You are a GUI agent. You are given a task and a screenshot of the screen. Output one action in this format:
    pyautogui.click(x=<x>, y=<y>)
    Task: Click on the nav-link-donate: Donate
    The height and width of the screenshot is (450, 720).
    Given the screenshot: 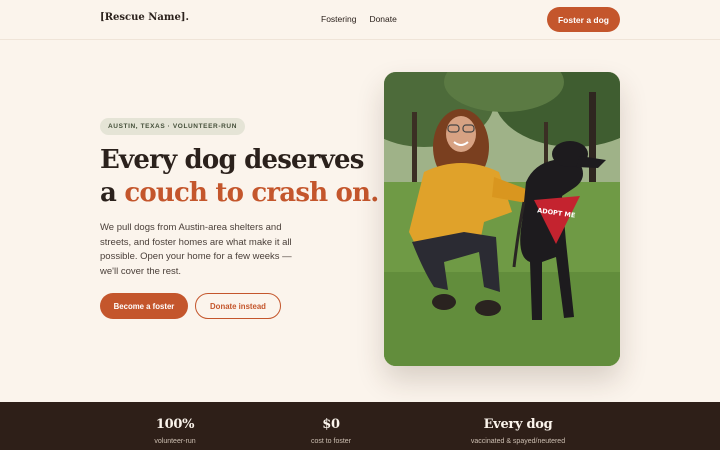 What is the action you would take?
    pyautogui.click(x=382, y=19)
    